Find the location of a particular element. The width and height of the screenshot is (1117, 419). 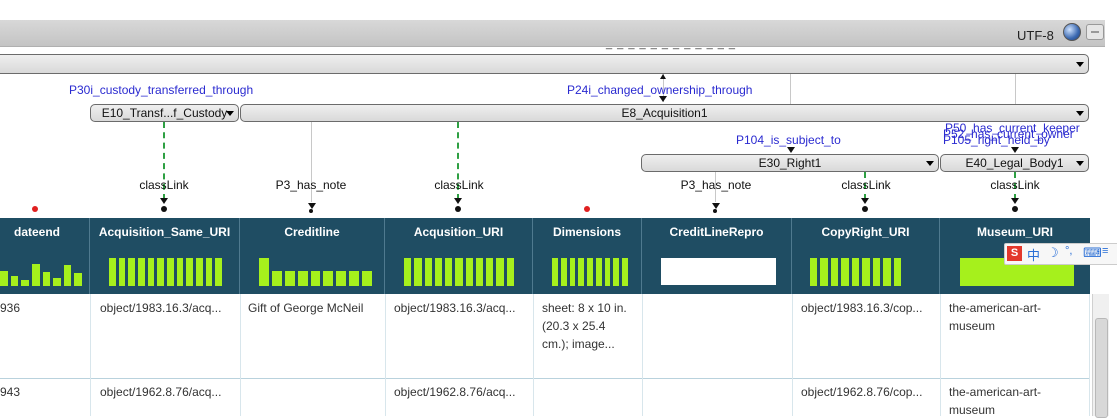

node-e10-label: E10_Transf...f_Custody is located at coordinates (164, 113).